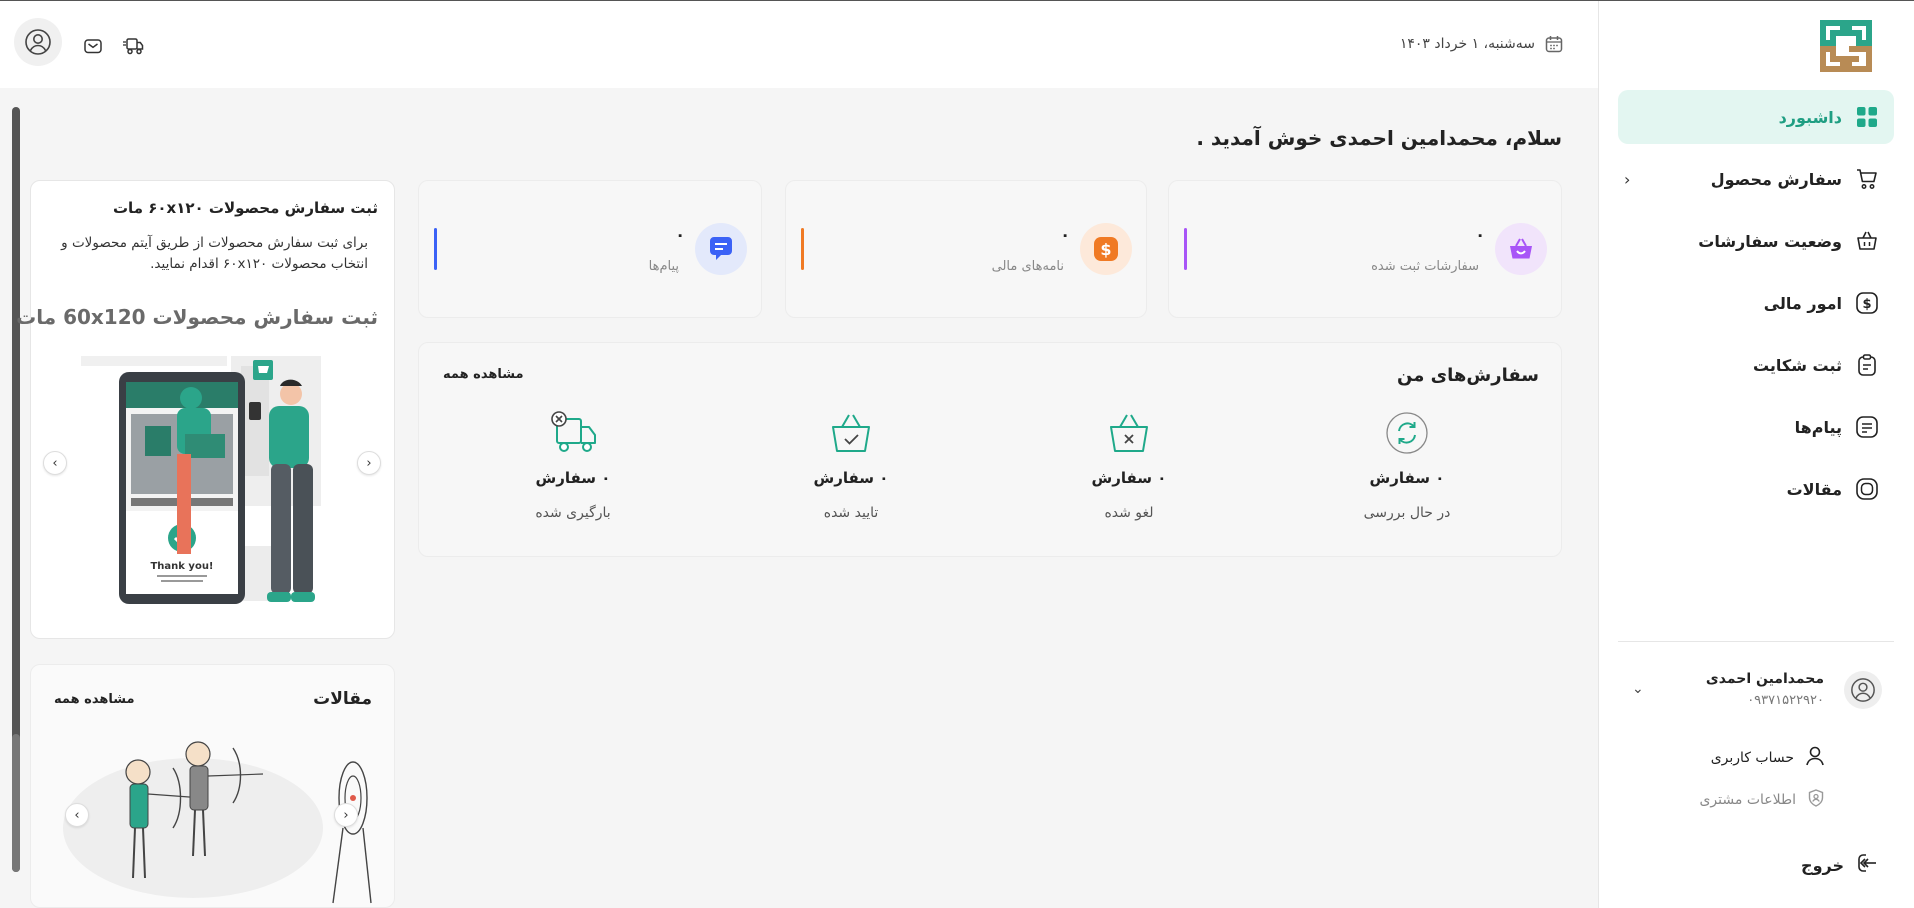 Image resolution: width=1914 pixels, height=908 pixels. What do you see at coordinates (181, 566) in the screenshot?
I see `phone-thank-you-text: Thank you!` at bounding box center [181, 566].